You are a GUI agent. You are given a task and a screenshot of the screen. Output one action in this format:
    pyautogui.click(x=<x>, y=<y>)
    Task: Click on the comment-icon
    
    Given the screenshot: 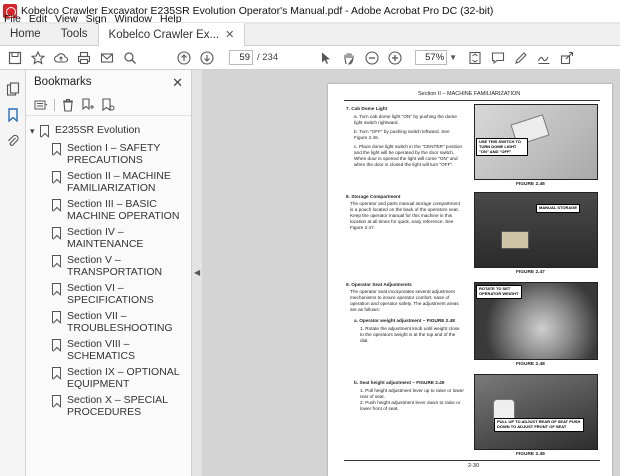 What is the action you would take?
    pyautogui.click(x=498, y=58)
    